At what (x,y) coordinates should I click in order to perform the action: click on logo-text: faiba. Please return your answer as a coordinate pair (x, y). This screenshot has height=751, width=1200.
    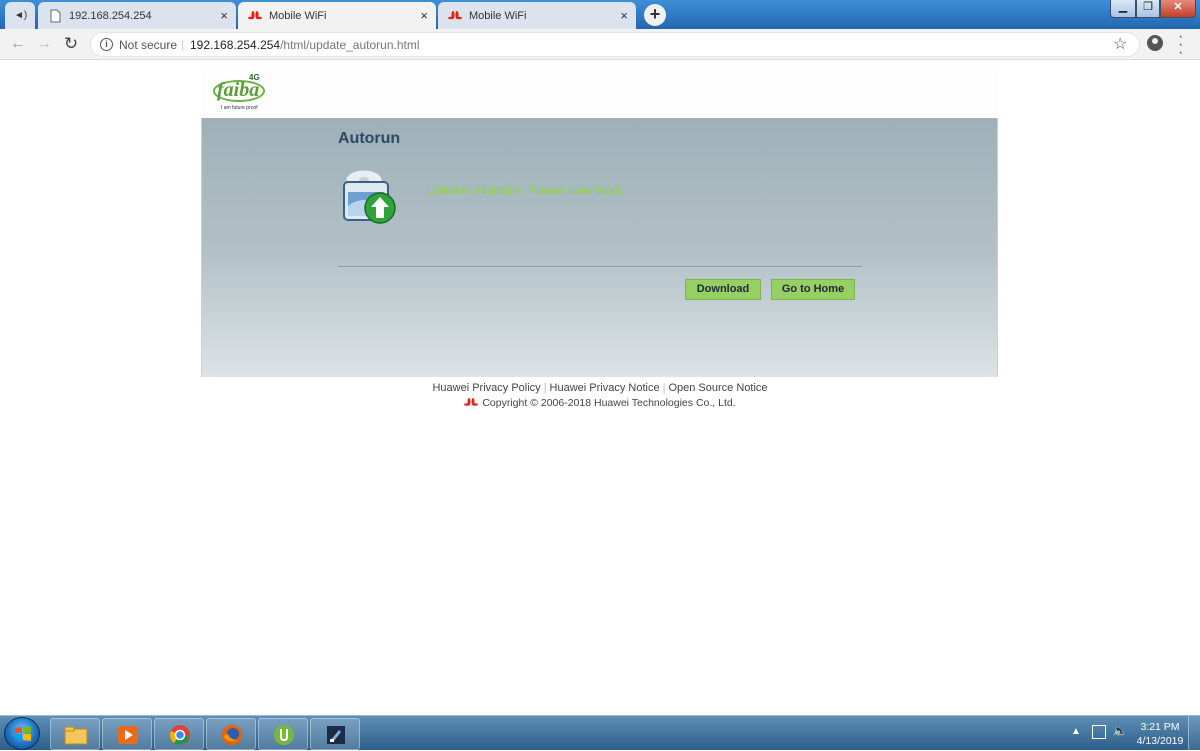
    Looking at the image, I should click on (238, 90).